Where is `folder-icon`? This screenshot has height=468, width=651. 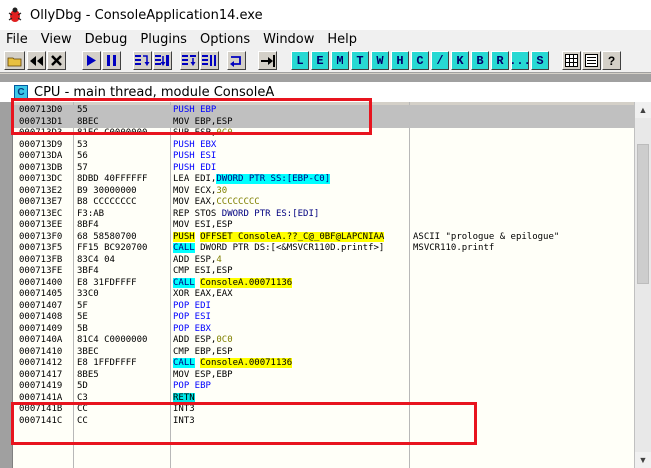 folder-icon is located at coordinates (14, 61).